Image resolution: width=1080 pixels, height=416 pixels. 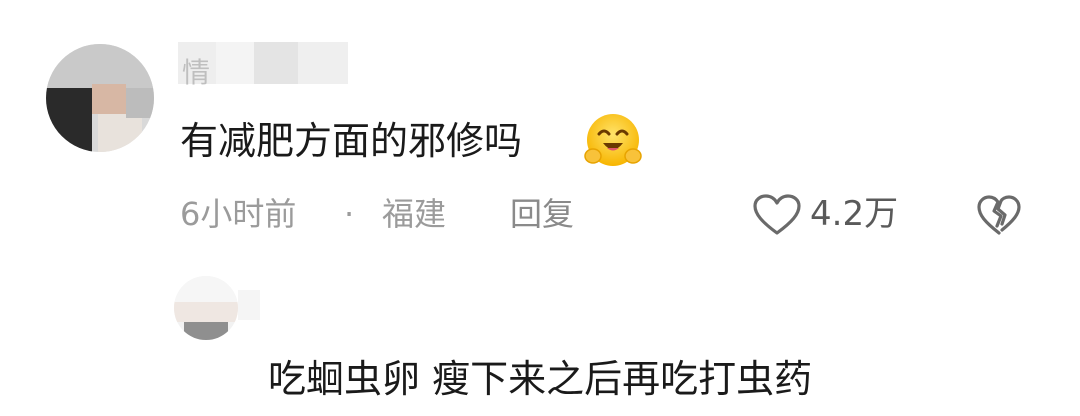 I want to click on comment-text: 有减肥方面的邪修吗, so click(x=351, y=141).